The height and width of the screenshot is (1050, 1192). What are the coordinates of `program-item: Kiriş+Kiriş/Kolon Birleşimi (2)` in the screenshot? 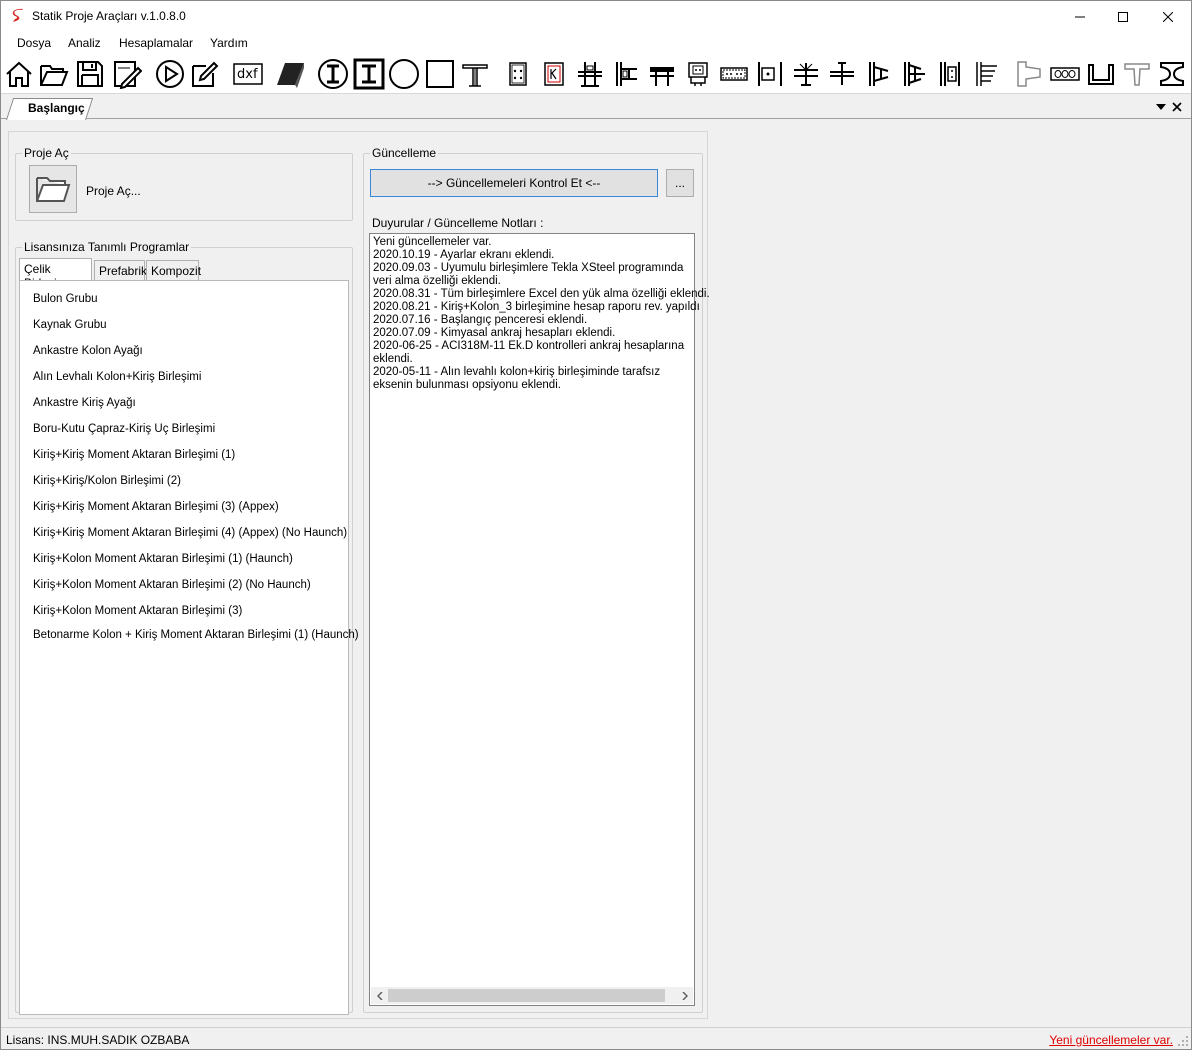 It's located at (107, 481).